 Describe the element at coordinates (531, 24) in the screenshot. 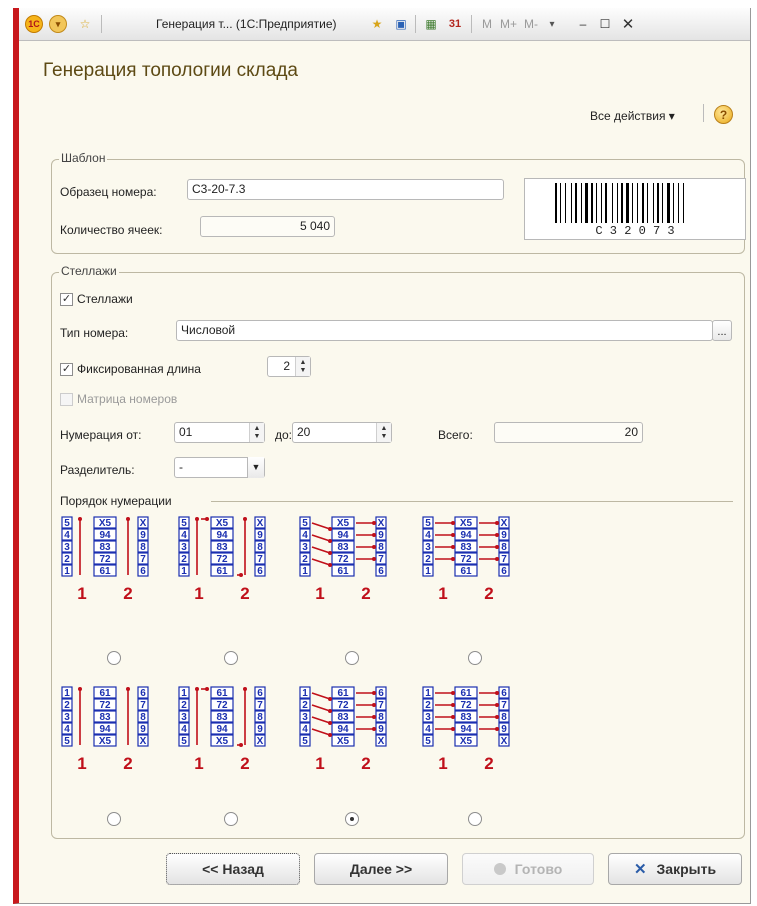

I see `memory-mminus-button: M-` at that location.